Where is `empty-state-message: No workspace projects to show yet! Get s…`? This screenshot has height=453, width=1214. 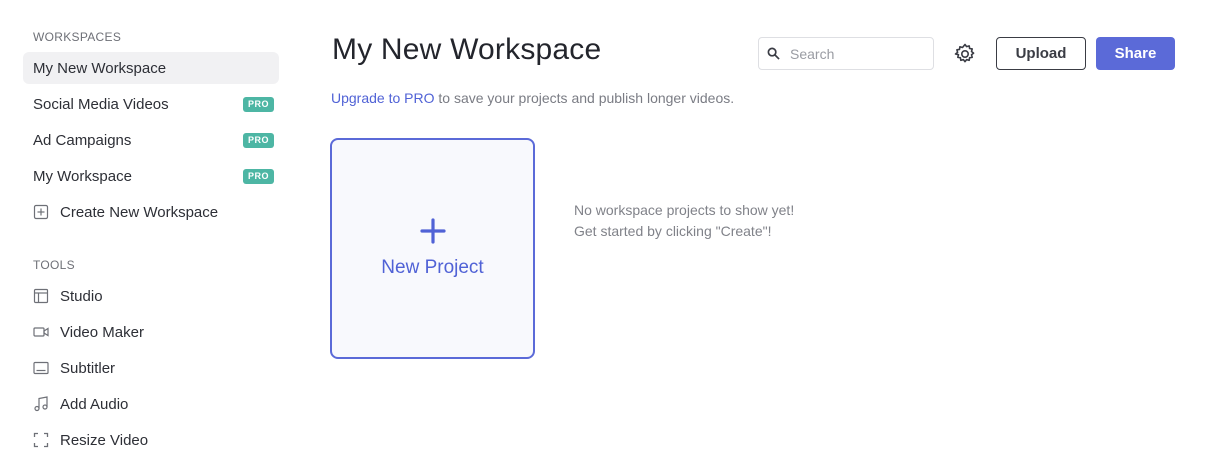 empty-state-message: No workspace projects to show yet! Get s… is located at coordinates (684, 221).